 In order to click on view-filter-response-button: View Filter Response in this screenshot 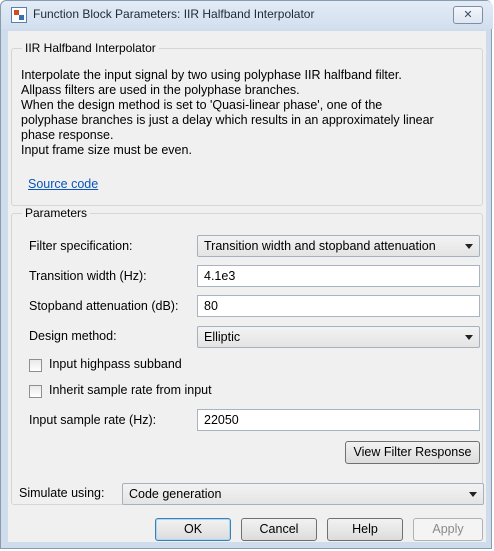, I will do `click(412, 452)`.